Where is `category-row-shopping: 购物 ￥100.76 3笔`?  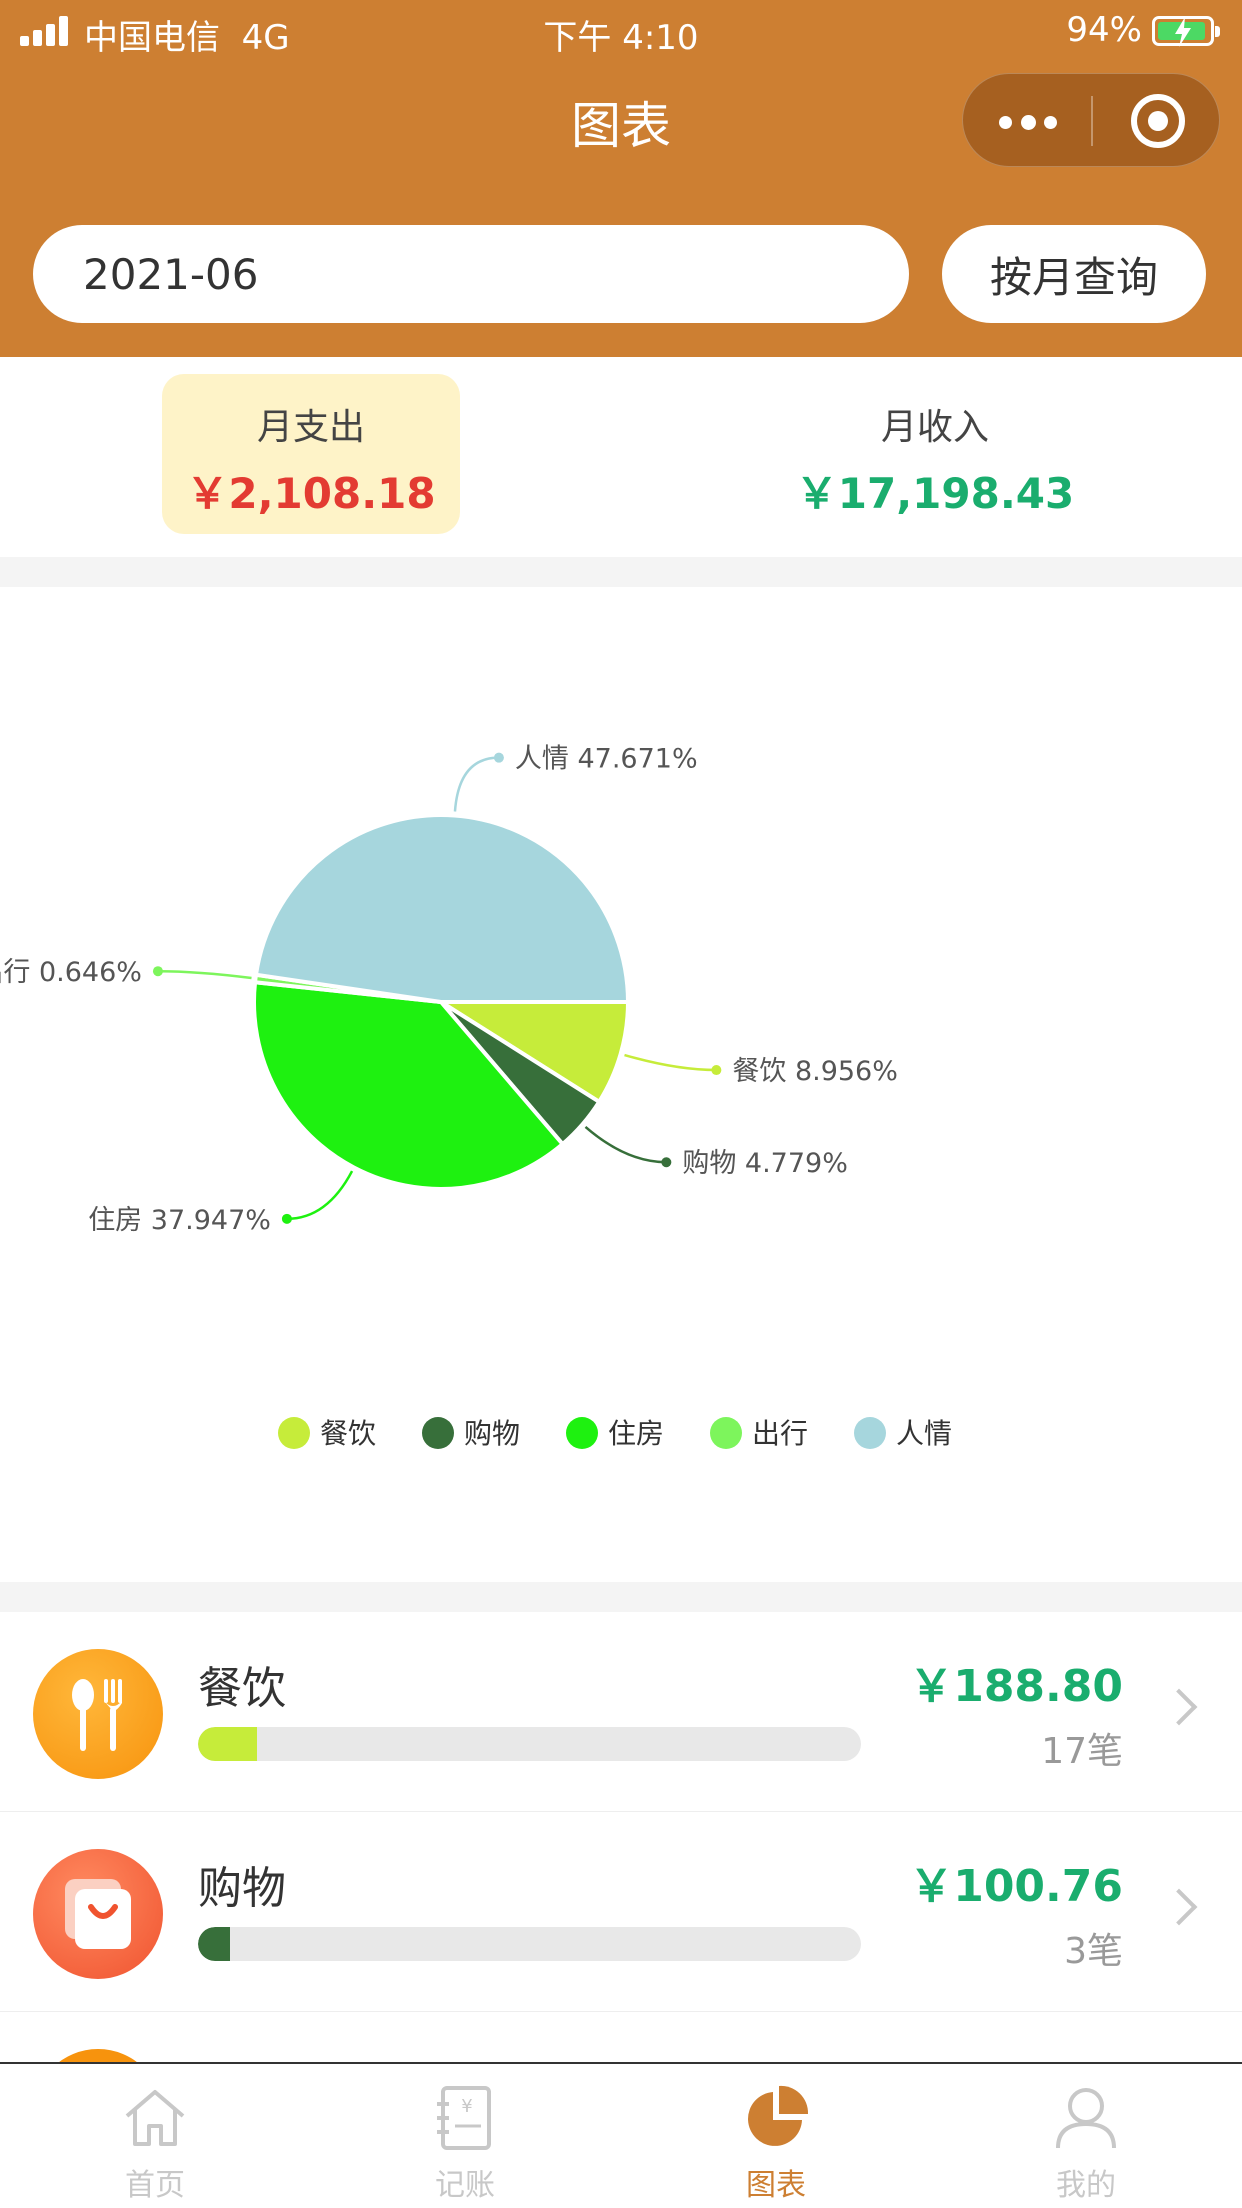 category-row-shopping: 购物 ￥100.76 3笔 is located at coordinates (621, 1912).